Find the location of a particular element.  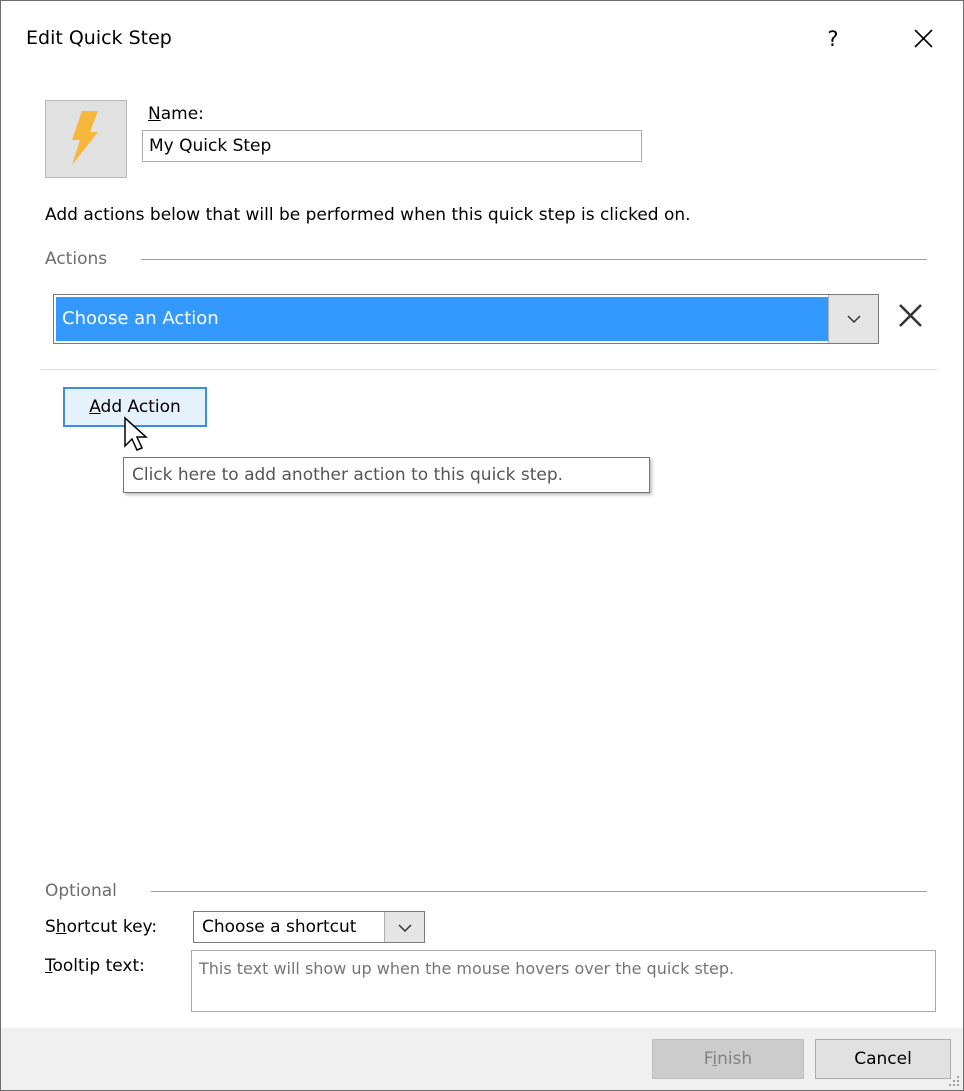

shortcut-key-select: Choose a shortcut is located at coordinates (309, 927).